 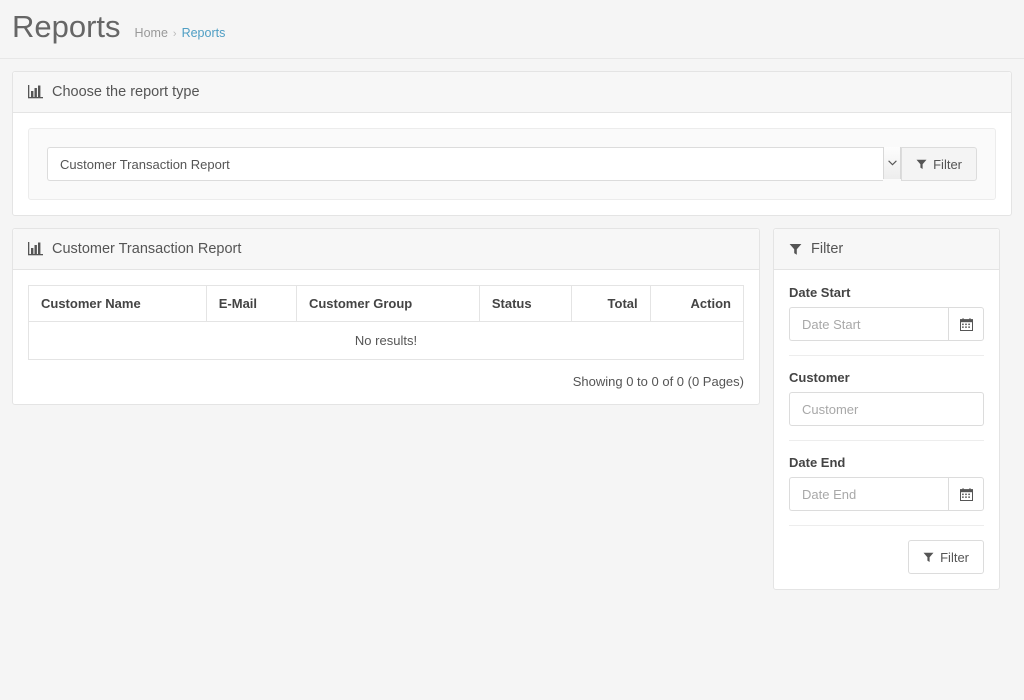 I want to click on filter-field-control-group: Customer, so click(x=886, y=409).